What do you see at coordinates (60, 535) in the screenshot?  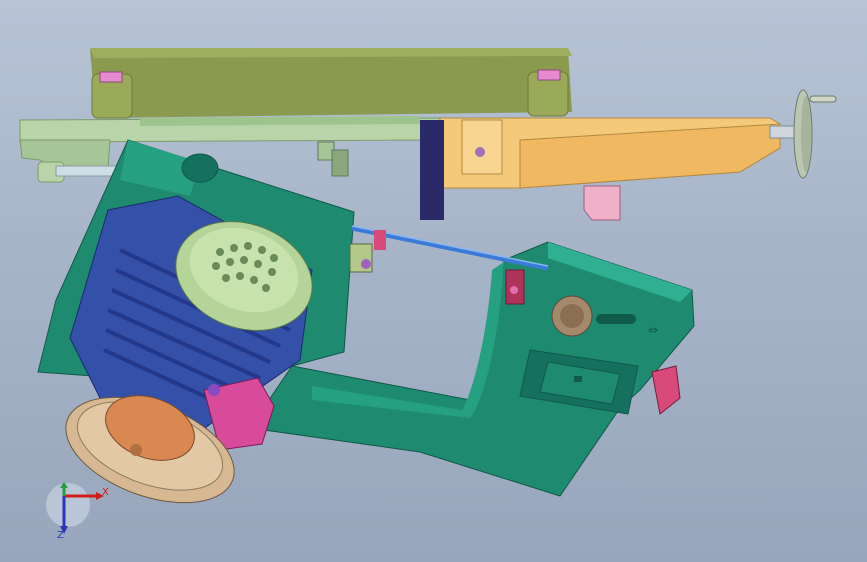 I see `triad-z-label: Z` at bounding box center [60, 535].